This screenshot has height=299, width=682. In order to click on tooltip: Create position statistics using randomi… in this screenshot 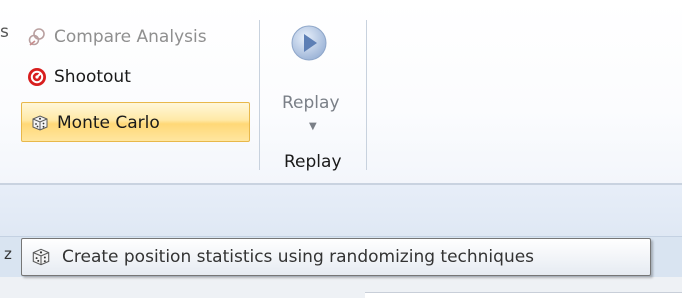, I will do `click(336, 257)`.